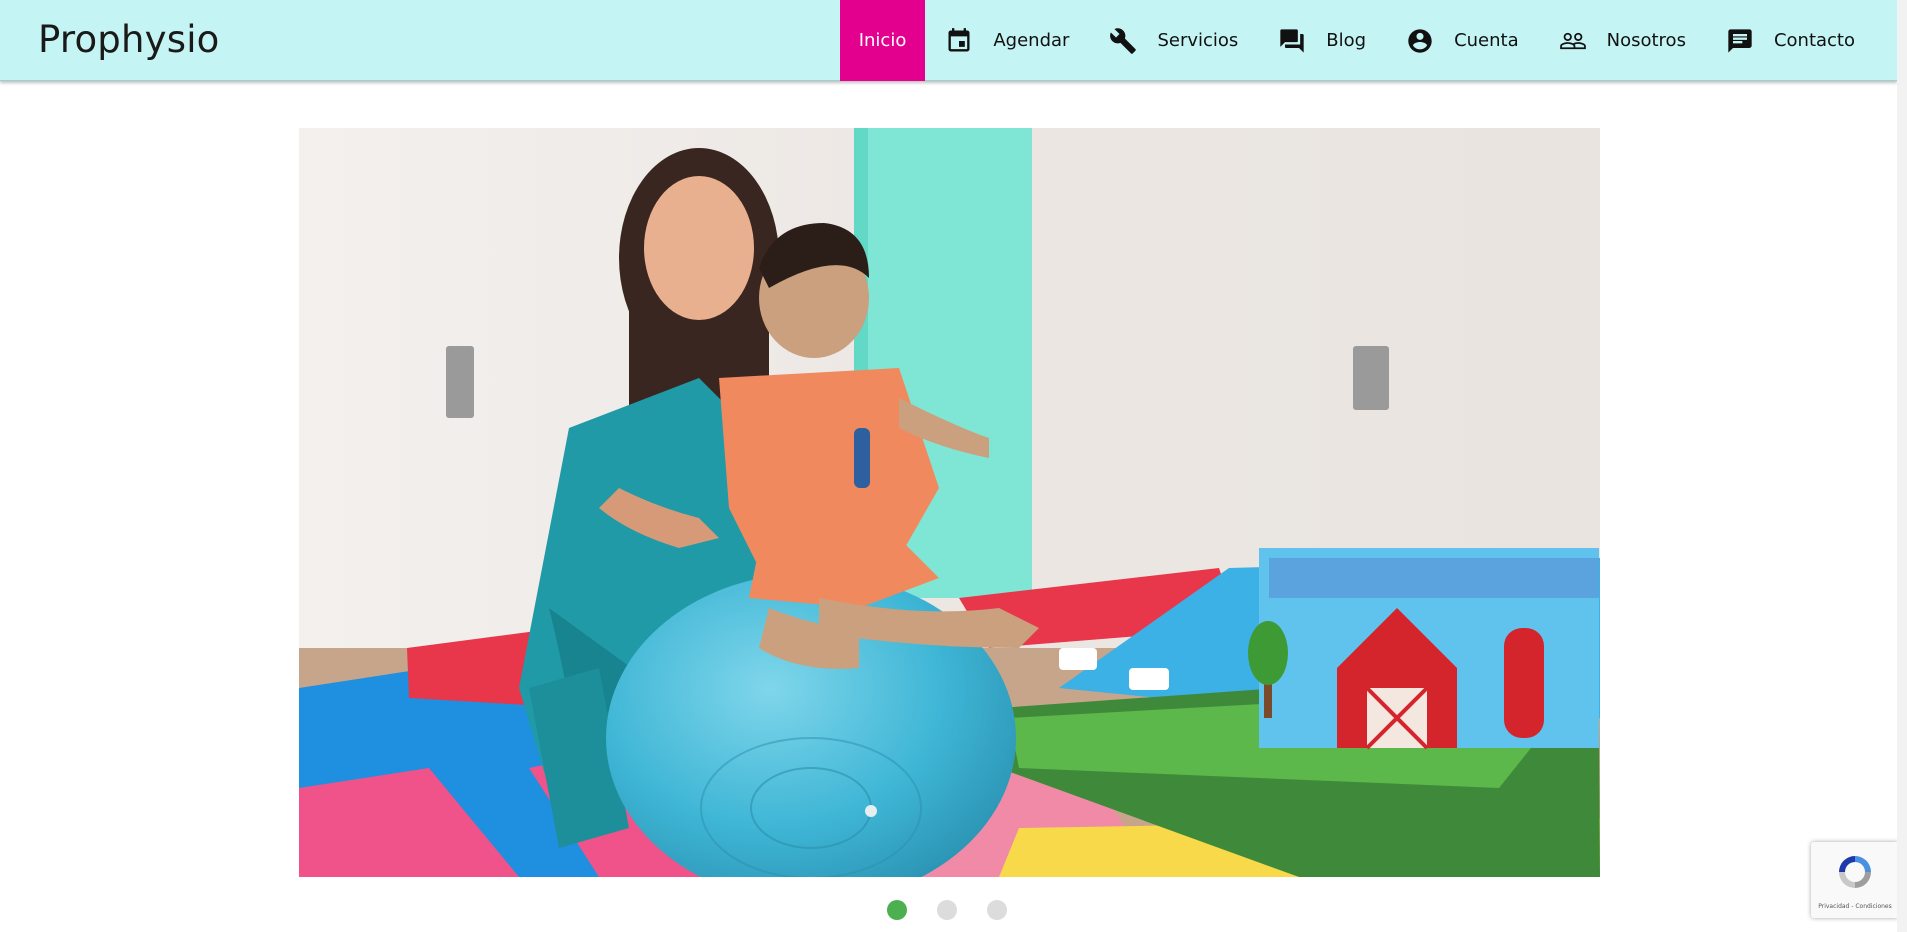  Describe the element at coordinates (1420, 40) in the screenshot. I see `account-circle-icon` at that location.